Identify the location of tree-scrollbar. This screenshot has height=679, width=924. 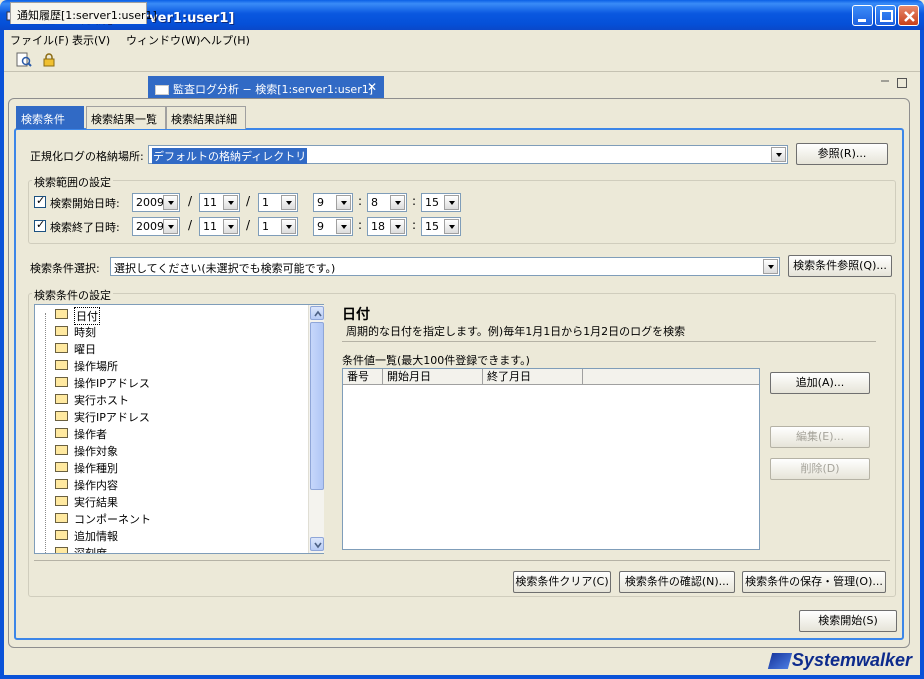
(316, 429).